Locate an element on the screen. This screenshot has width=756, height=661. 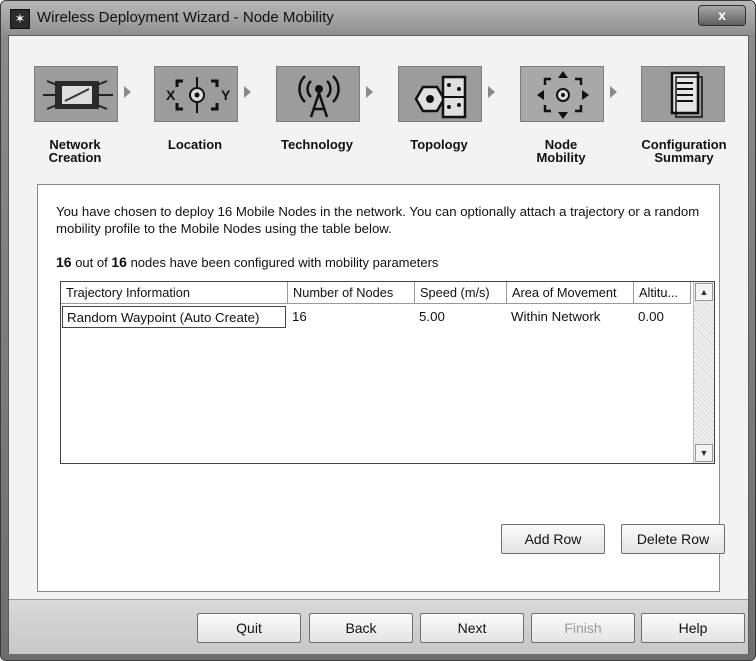
step-network-creation: Network Creation is located at coordinates (89, 114).